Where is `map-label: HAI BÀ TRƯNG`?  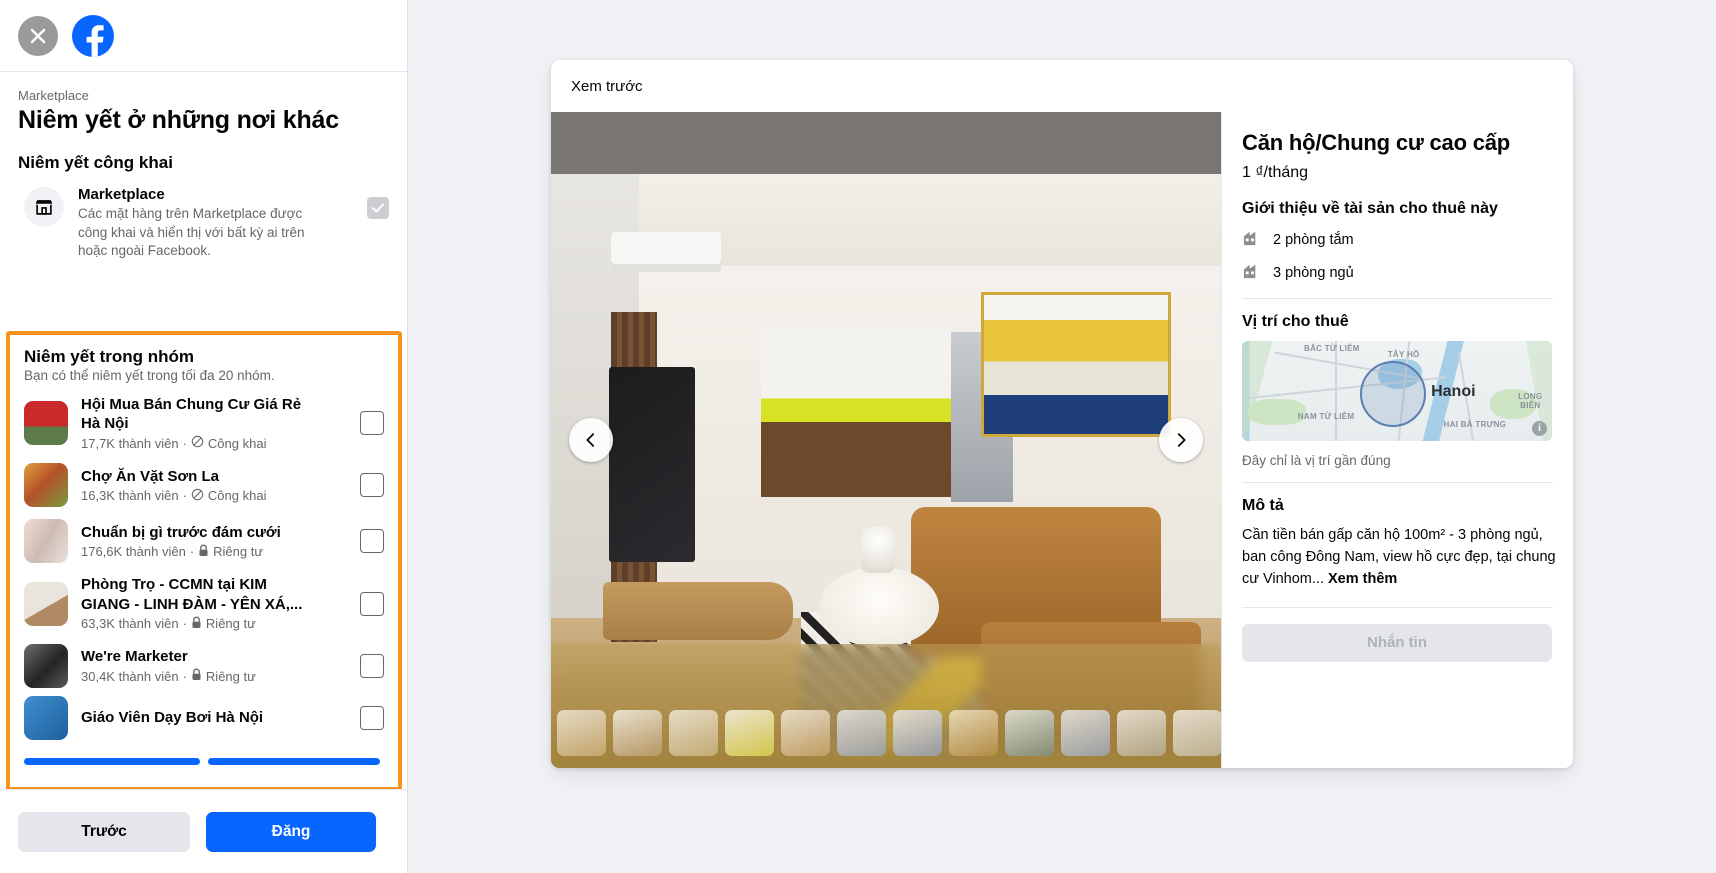 map-label: HAI BÀ TRƯNG is located at coordinates (1475, 425).